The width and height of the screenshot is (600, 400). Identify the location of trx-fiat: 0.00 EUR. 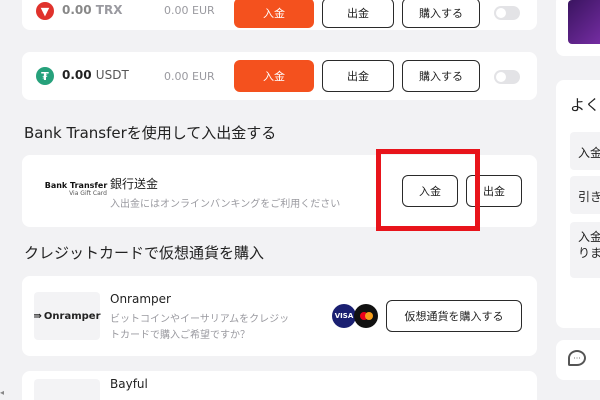
(189, 10).